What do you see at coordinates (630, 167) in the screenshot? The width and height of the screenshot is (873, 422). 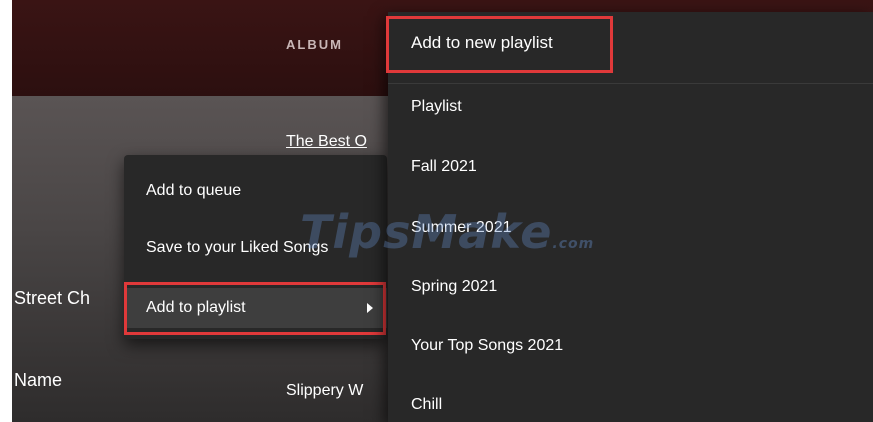 I see `playlist-item: Fall 2021` at bounding box center [630, 167].